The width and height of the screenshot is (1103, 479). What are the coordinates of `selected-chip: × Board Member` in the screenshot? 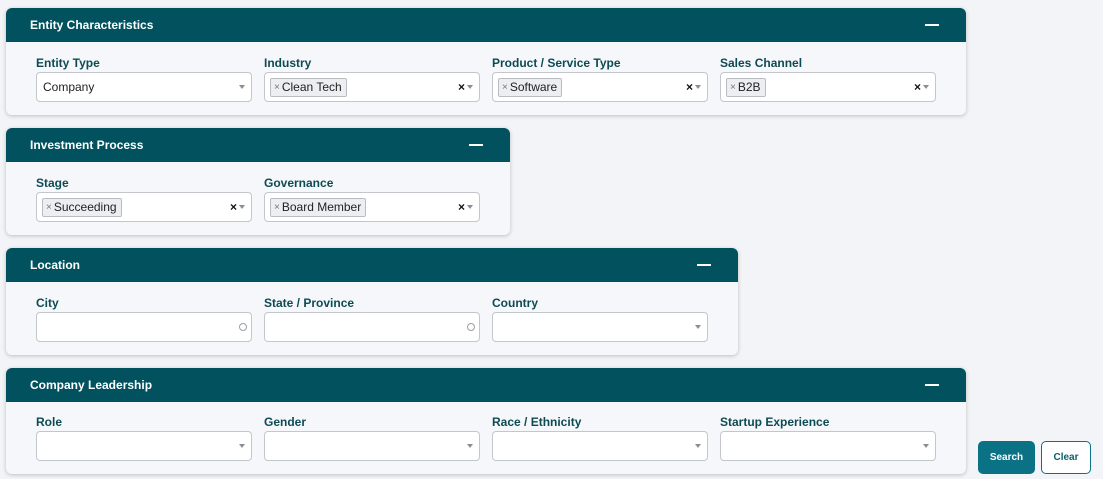 It's located at (318, 207).